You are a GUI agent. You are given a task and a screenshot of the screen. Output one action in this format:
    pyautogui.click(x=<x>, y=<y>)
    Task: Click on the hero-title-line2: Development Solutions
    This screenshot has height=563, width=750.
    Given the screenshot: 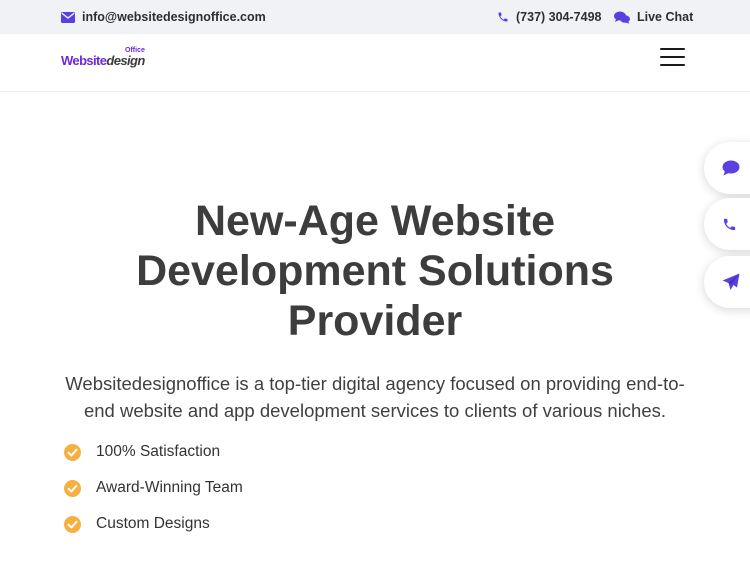 What is the action you would take?
    pyautogui.click(x=375, y=271)
    